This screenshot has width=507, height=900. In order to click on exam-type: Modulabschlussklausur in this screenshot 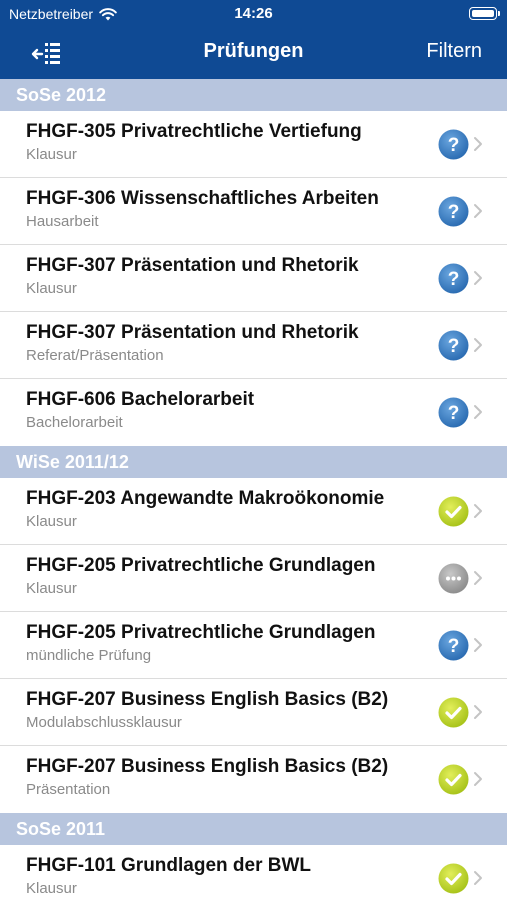, I will do `click(104, 722)`.